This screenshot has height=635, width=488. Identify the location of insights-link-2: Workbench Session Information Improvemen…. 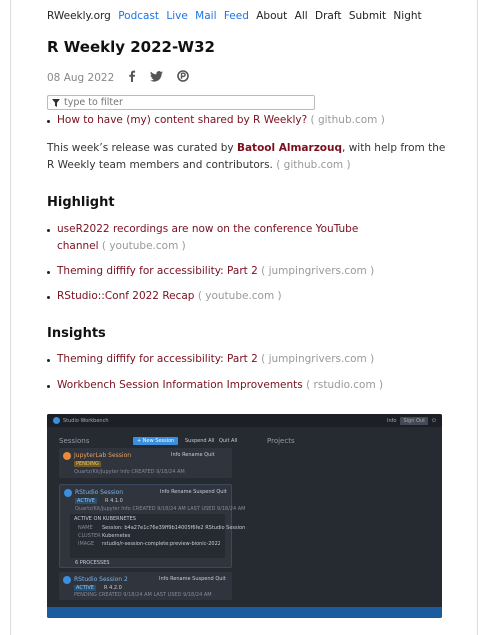
(180, 385).